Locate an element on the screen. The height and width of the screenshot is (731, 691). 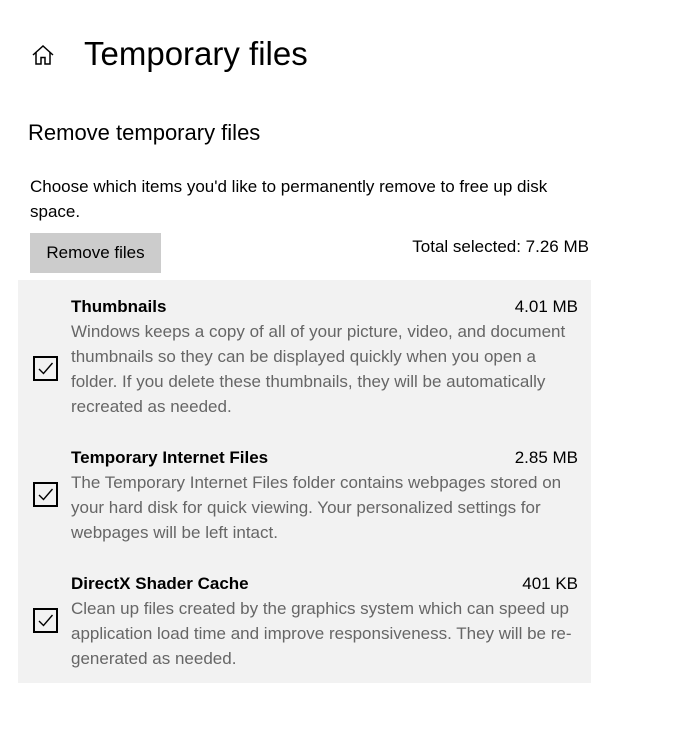
item-size: 4.01 MB is located at coordinates (546, 306).